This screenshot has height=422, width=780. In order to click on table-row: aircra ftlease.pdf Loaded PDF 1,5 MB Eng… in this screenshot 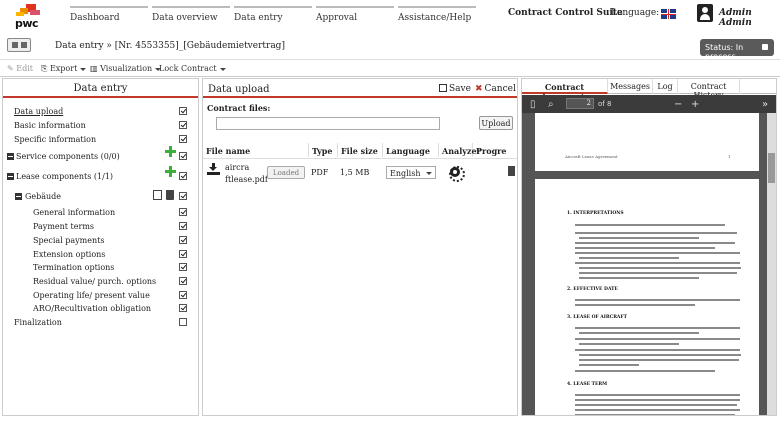, I will do `click(360, 173)`.